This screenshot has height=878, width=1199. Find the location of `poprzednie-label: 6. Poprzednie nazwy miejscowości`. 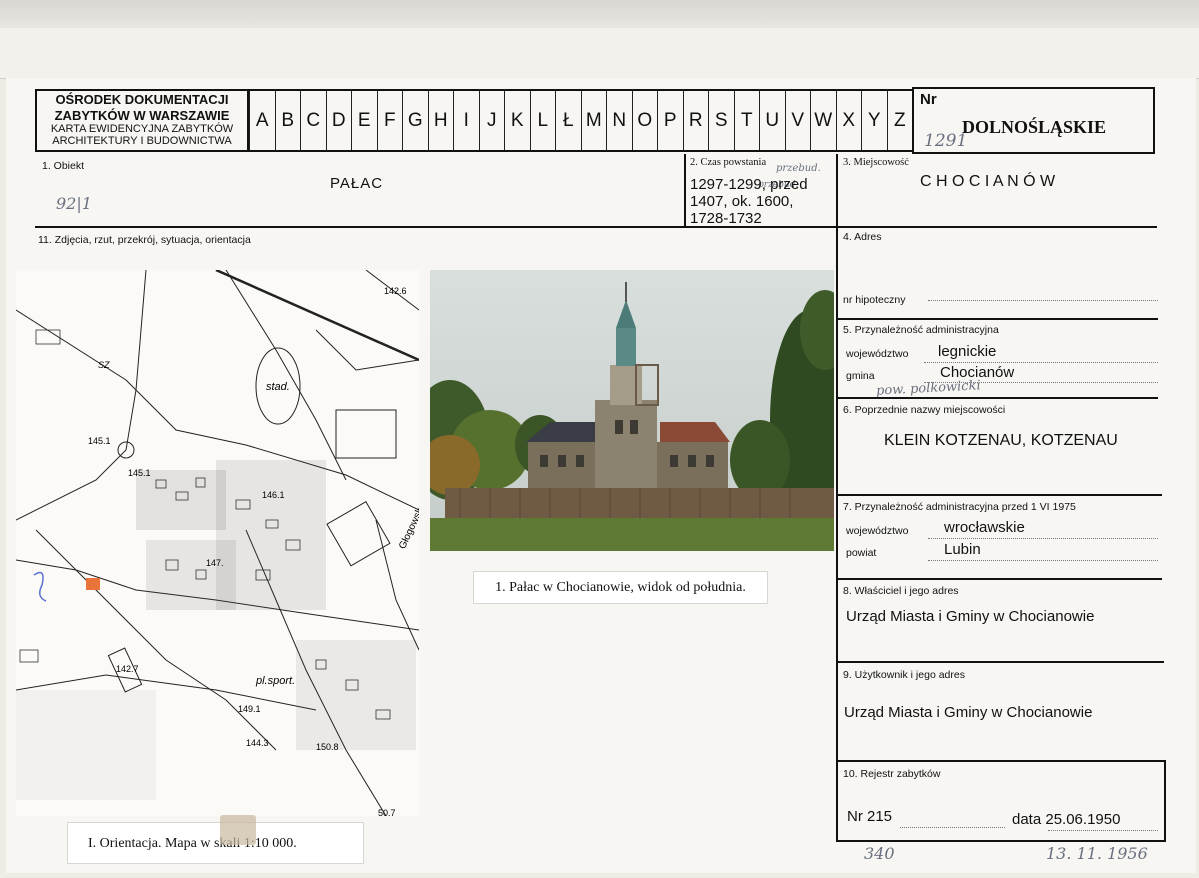

poprzednie-label: 6. Poprzednie nazwy miejscowości is located at coordinates (924, 410).